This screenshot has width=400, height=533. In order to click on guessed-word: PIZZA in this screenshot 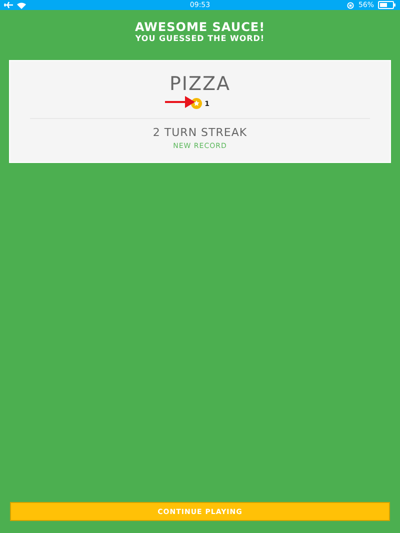, I will do `click(200, 84)`.